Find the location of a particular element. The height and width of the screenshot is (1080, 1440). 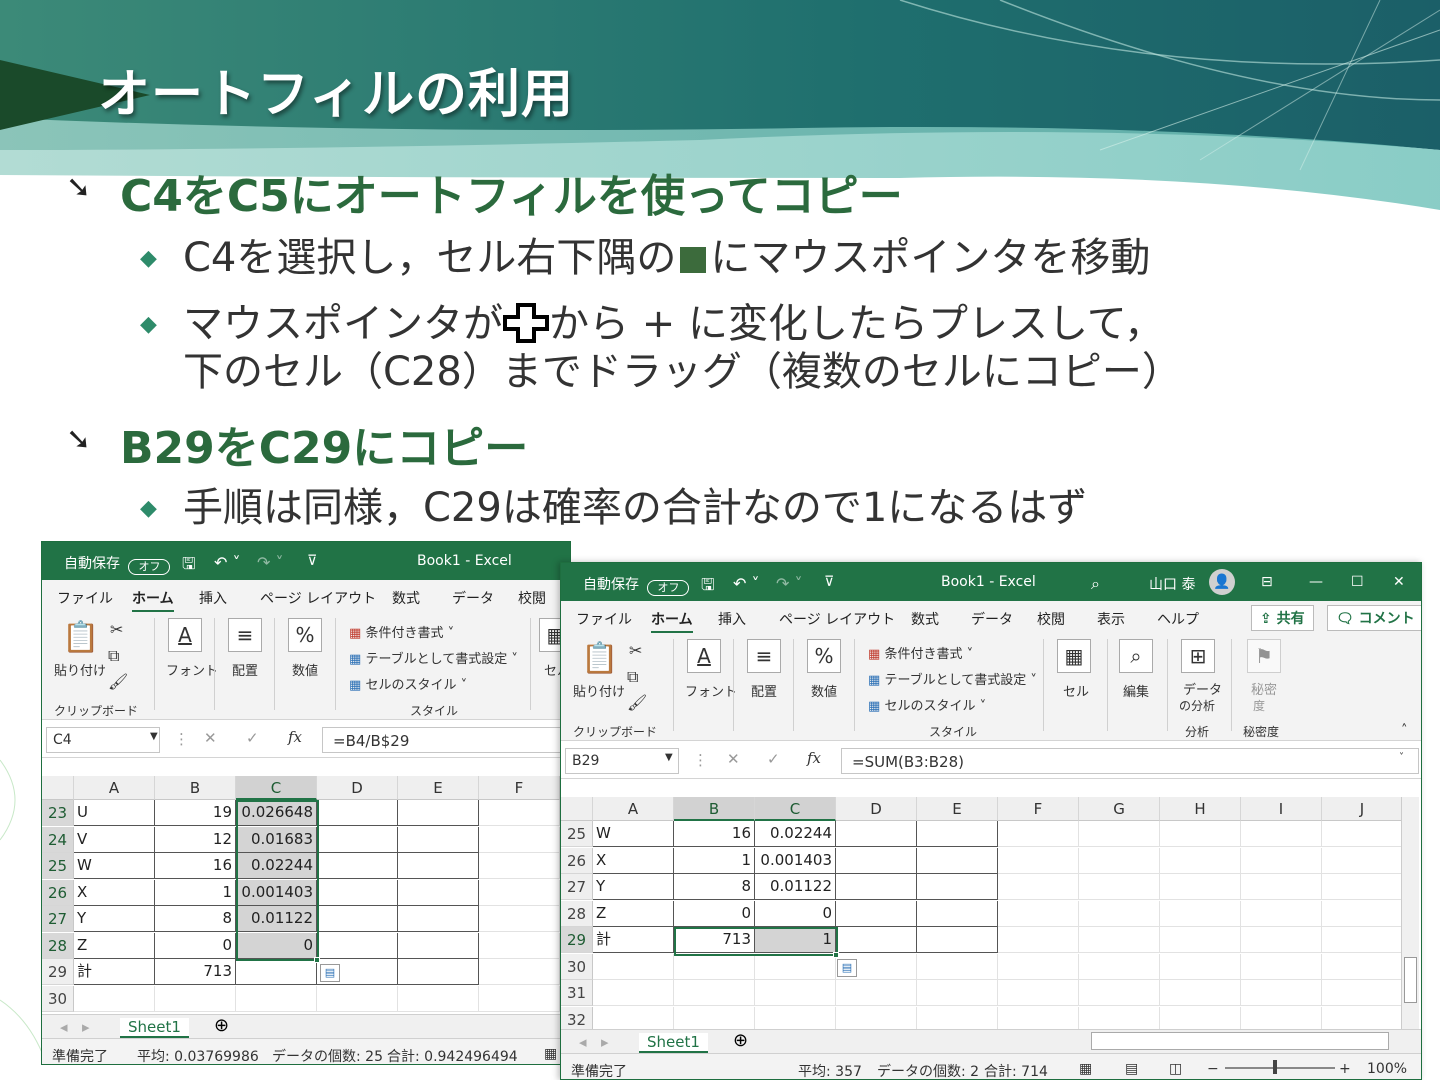

cell: U is located at coordinates (114, 813).